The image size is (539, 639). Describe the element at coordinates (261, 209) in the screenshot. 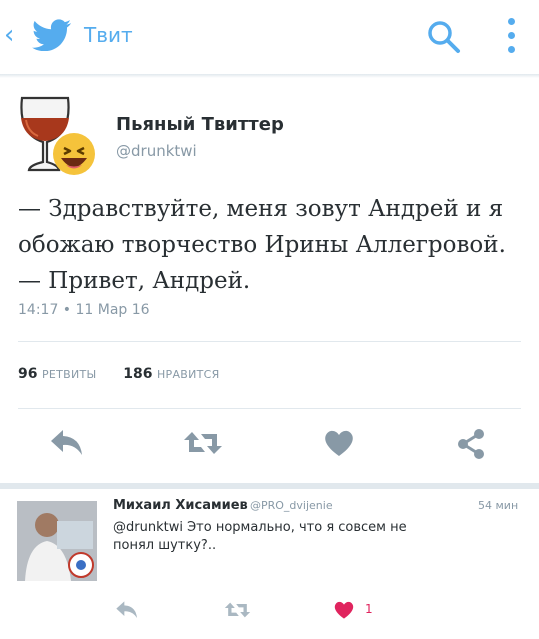

I see `tweet-text-line: — Здравствуйте, меня зовут Андрей и я` at that location.